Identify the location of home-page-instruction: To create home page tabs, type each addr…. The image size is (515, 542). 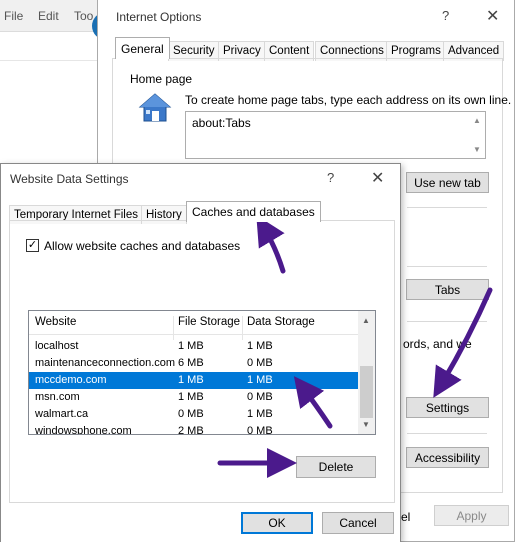
(348, 100).